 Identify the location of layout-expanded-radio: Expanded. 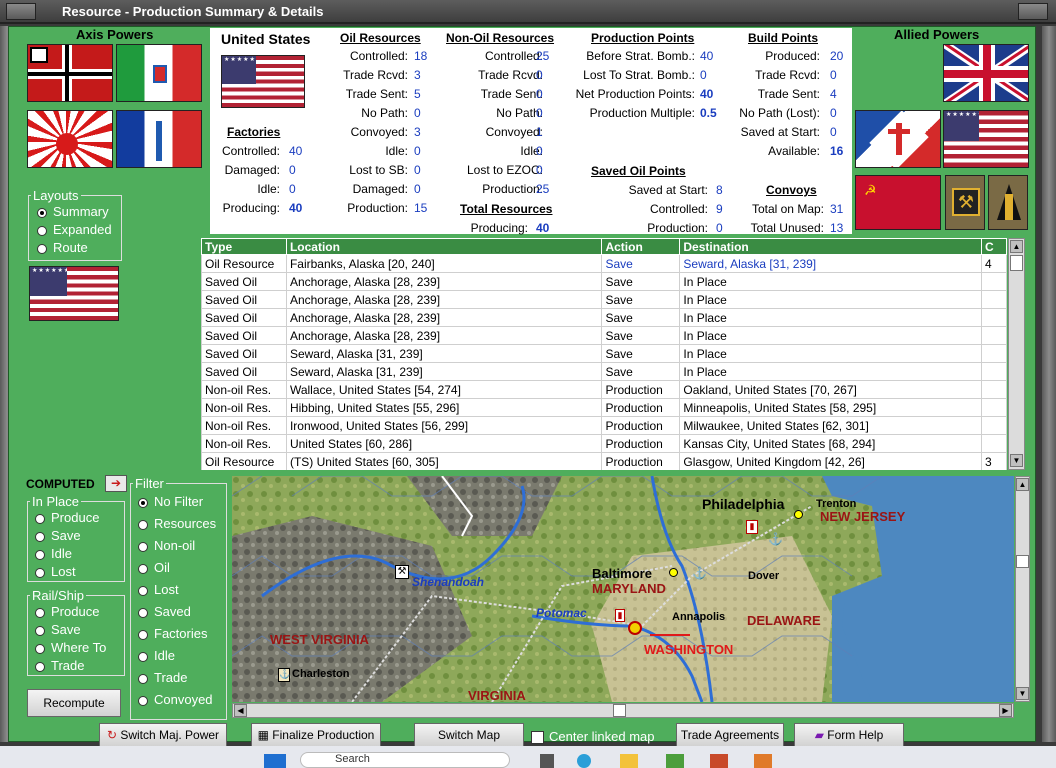
(79, 230).